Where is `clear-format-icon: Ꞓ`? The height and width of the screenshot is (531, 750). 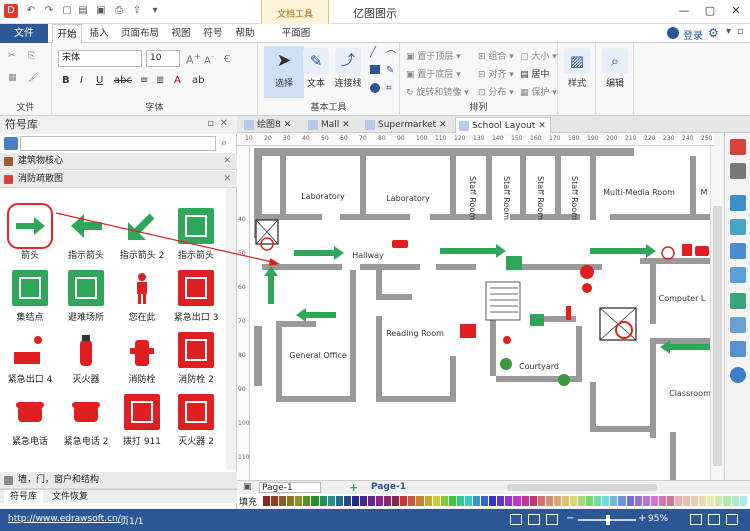
clear-format-icon: Ꞓ is located at coordinates (227, 58).